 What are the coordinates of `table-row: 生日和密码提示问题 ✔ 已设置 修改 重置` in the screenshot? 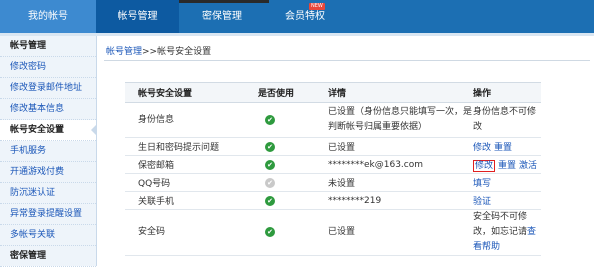 It's located at (333, 146).